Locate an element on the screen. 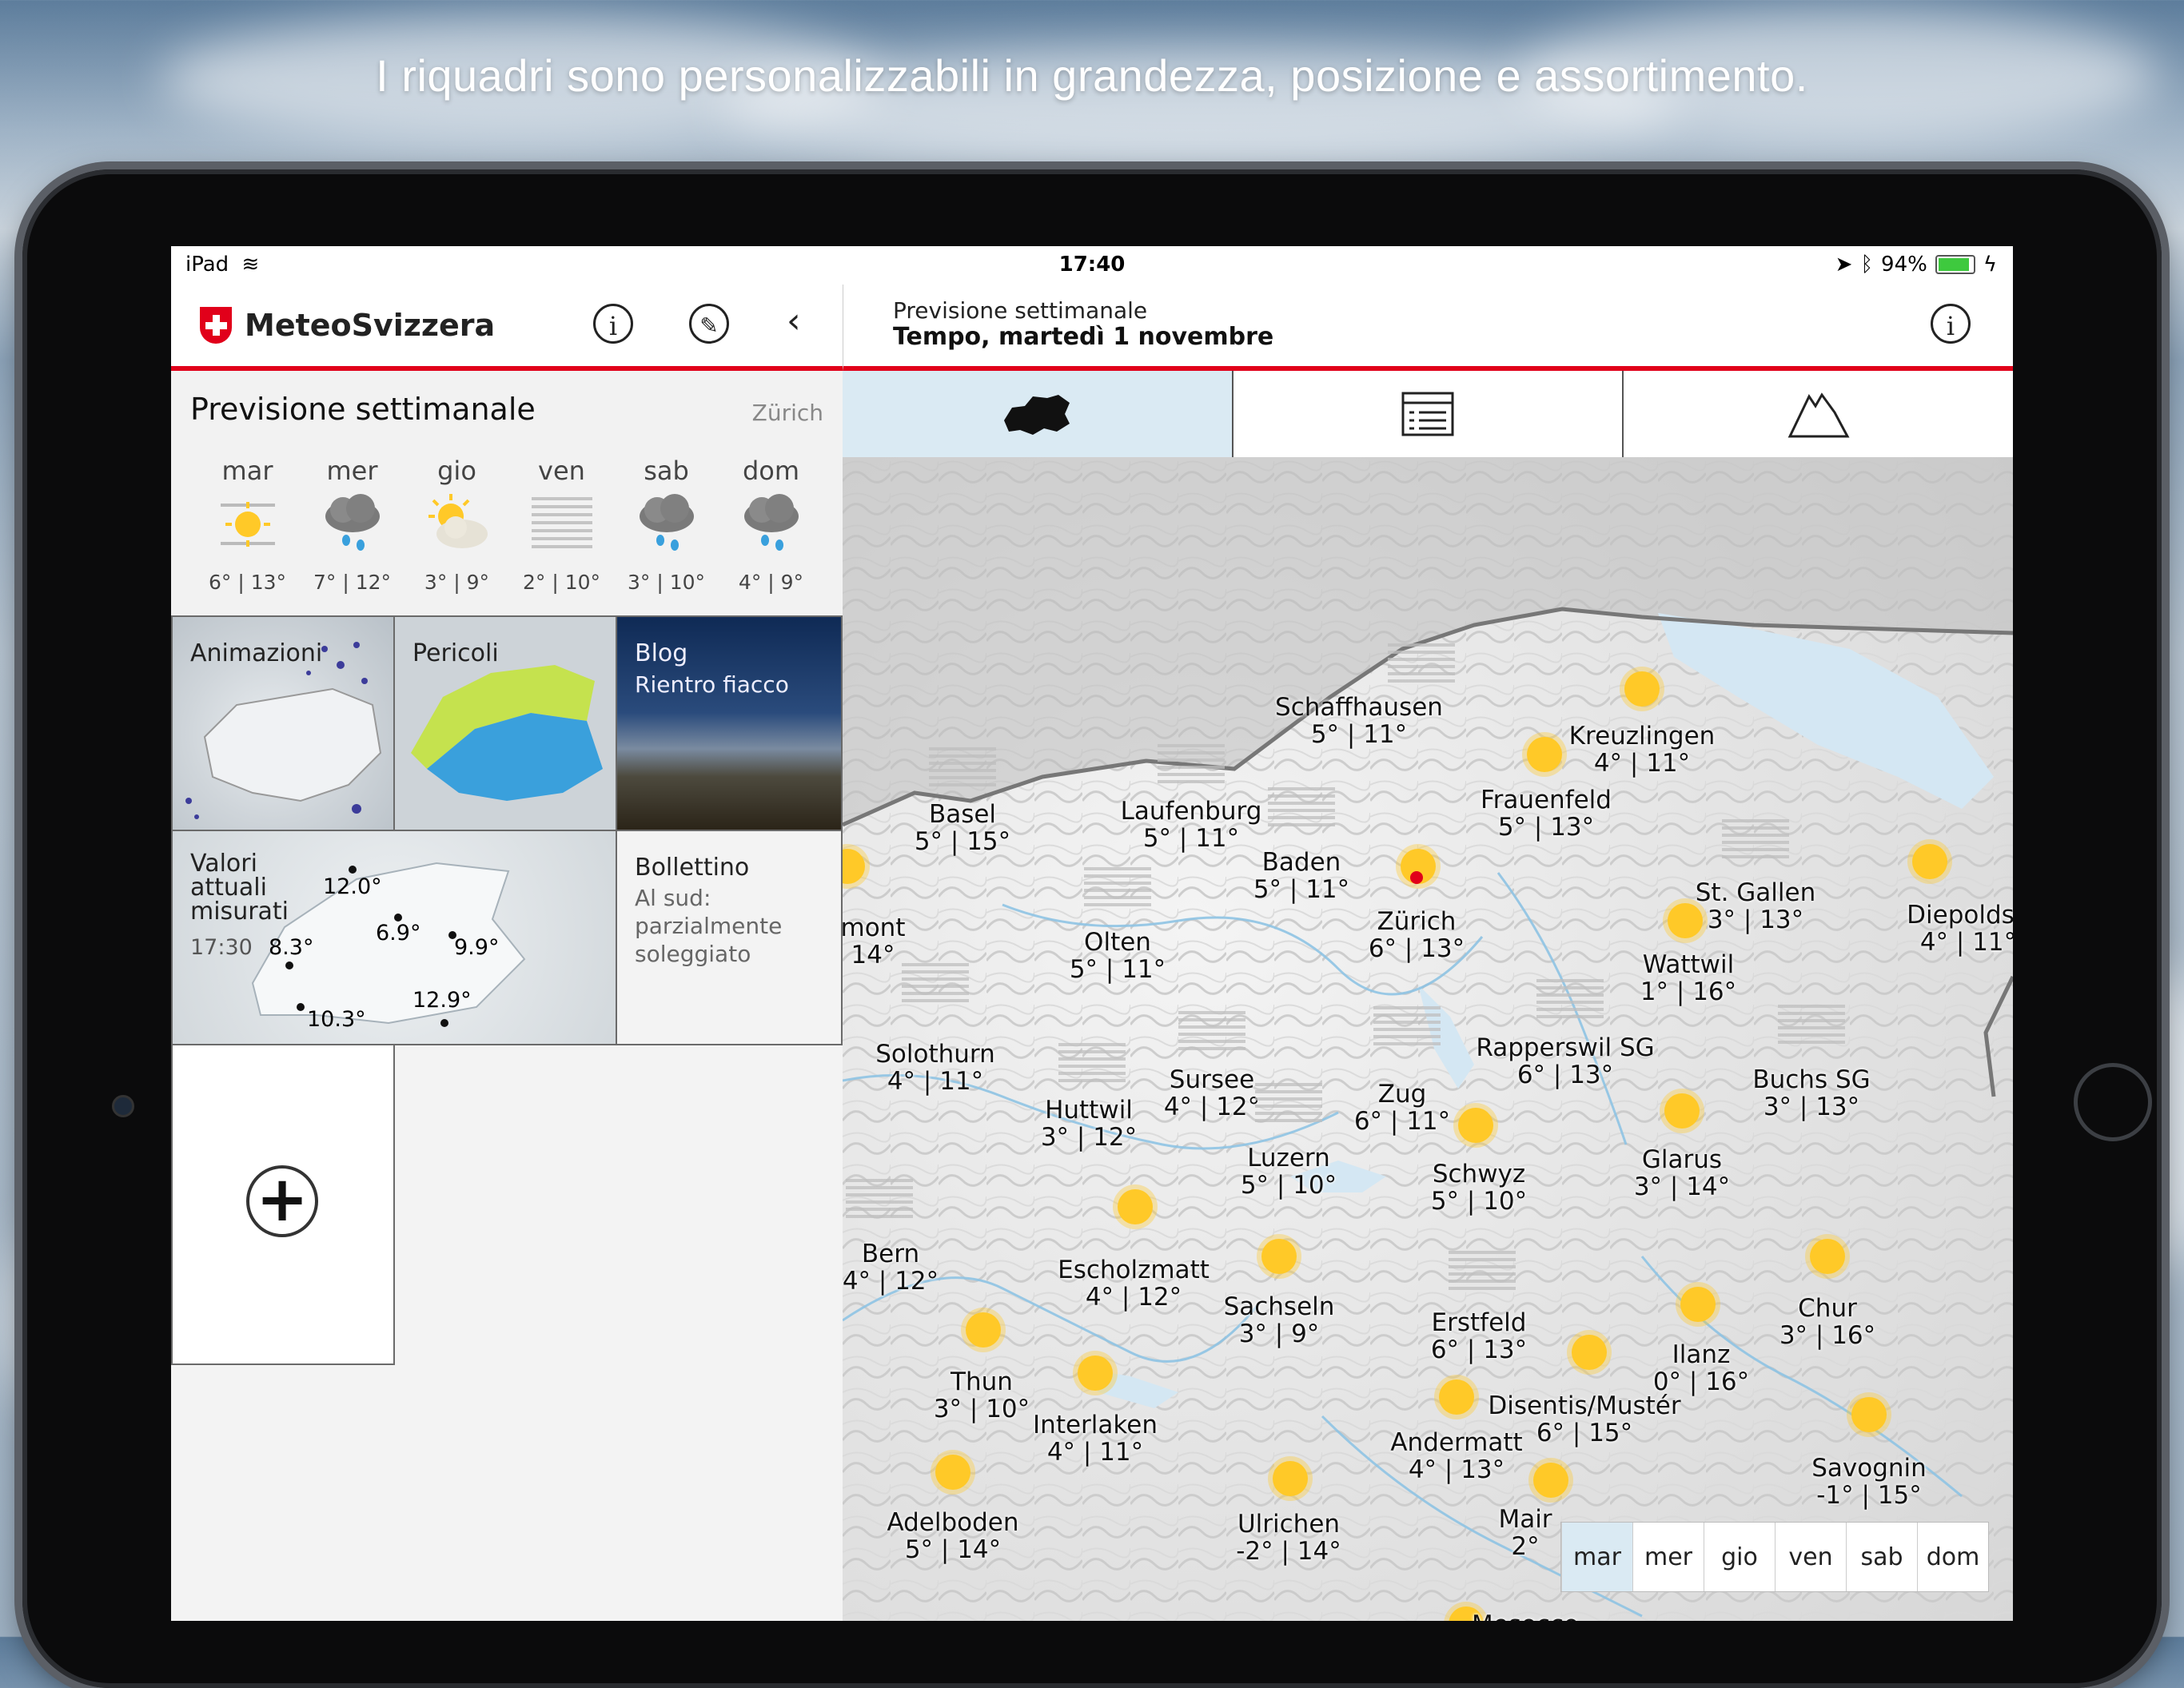 This screenshot has height=1688, width=2184. tab-list is located at coordinates (1428, 414).